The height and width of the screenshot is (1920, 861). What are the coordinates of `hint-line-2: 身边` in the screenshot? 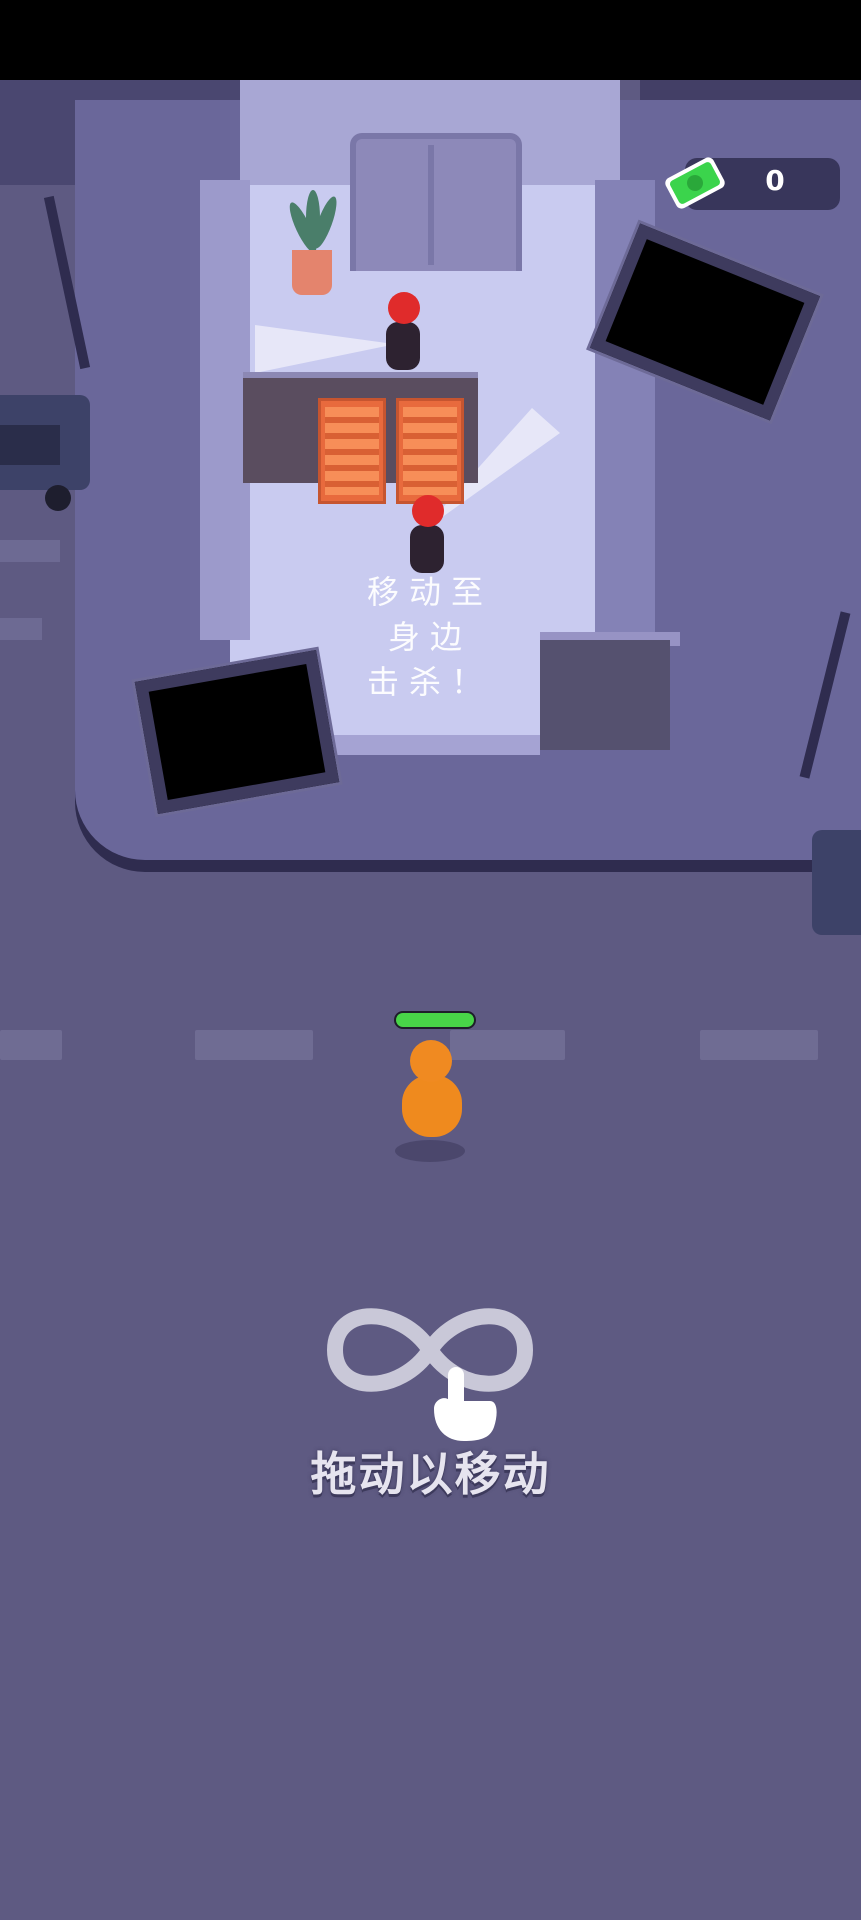 It's located at (429, 637).